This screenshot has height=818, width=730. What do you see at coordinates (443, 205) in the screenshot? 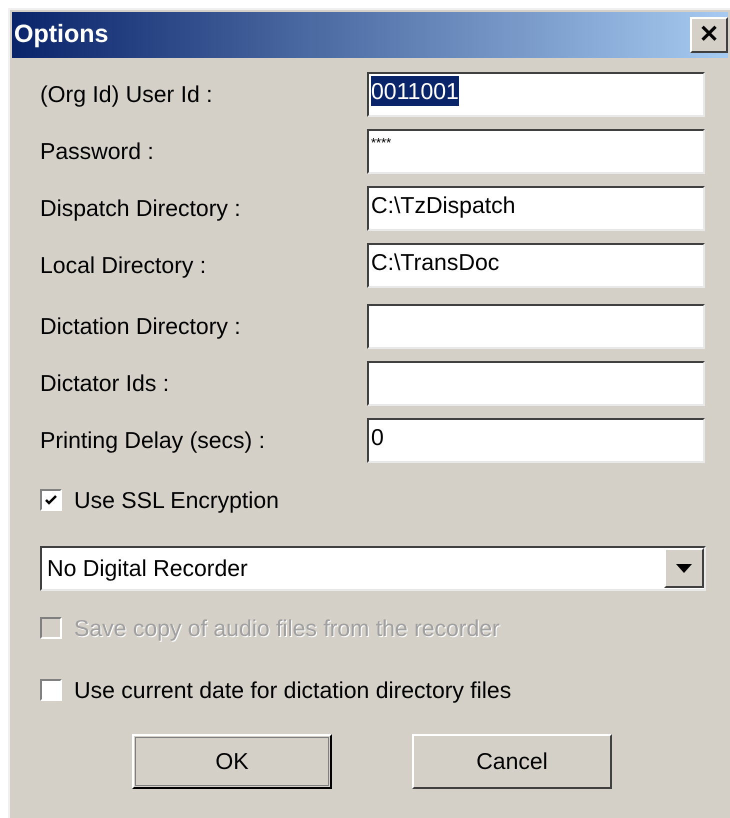
I see `field-value: C:\TzDispatch` at bounding box center [443, 205].